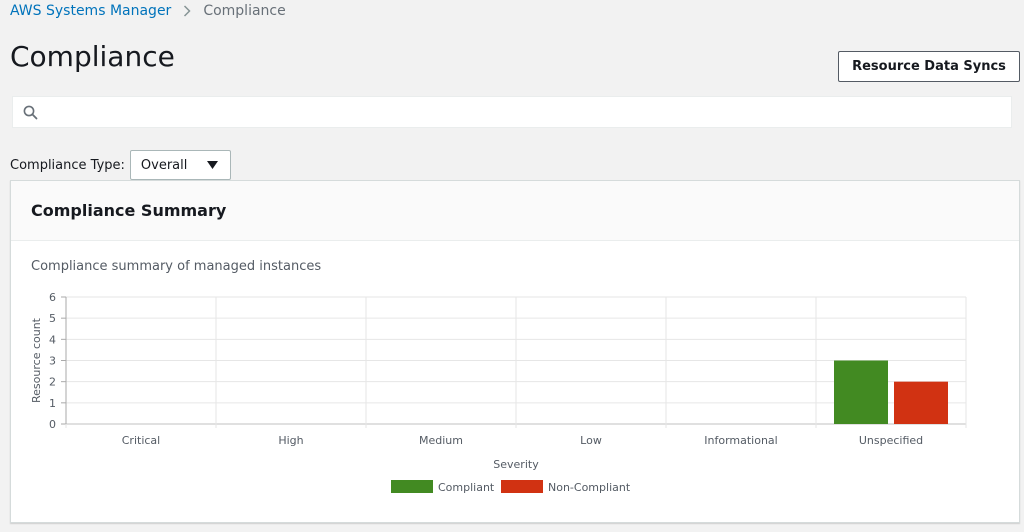  Describe the element at coordinates (164, 165) in the screenshot. I see `compliance-type-value: Overall` at that location.